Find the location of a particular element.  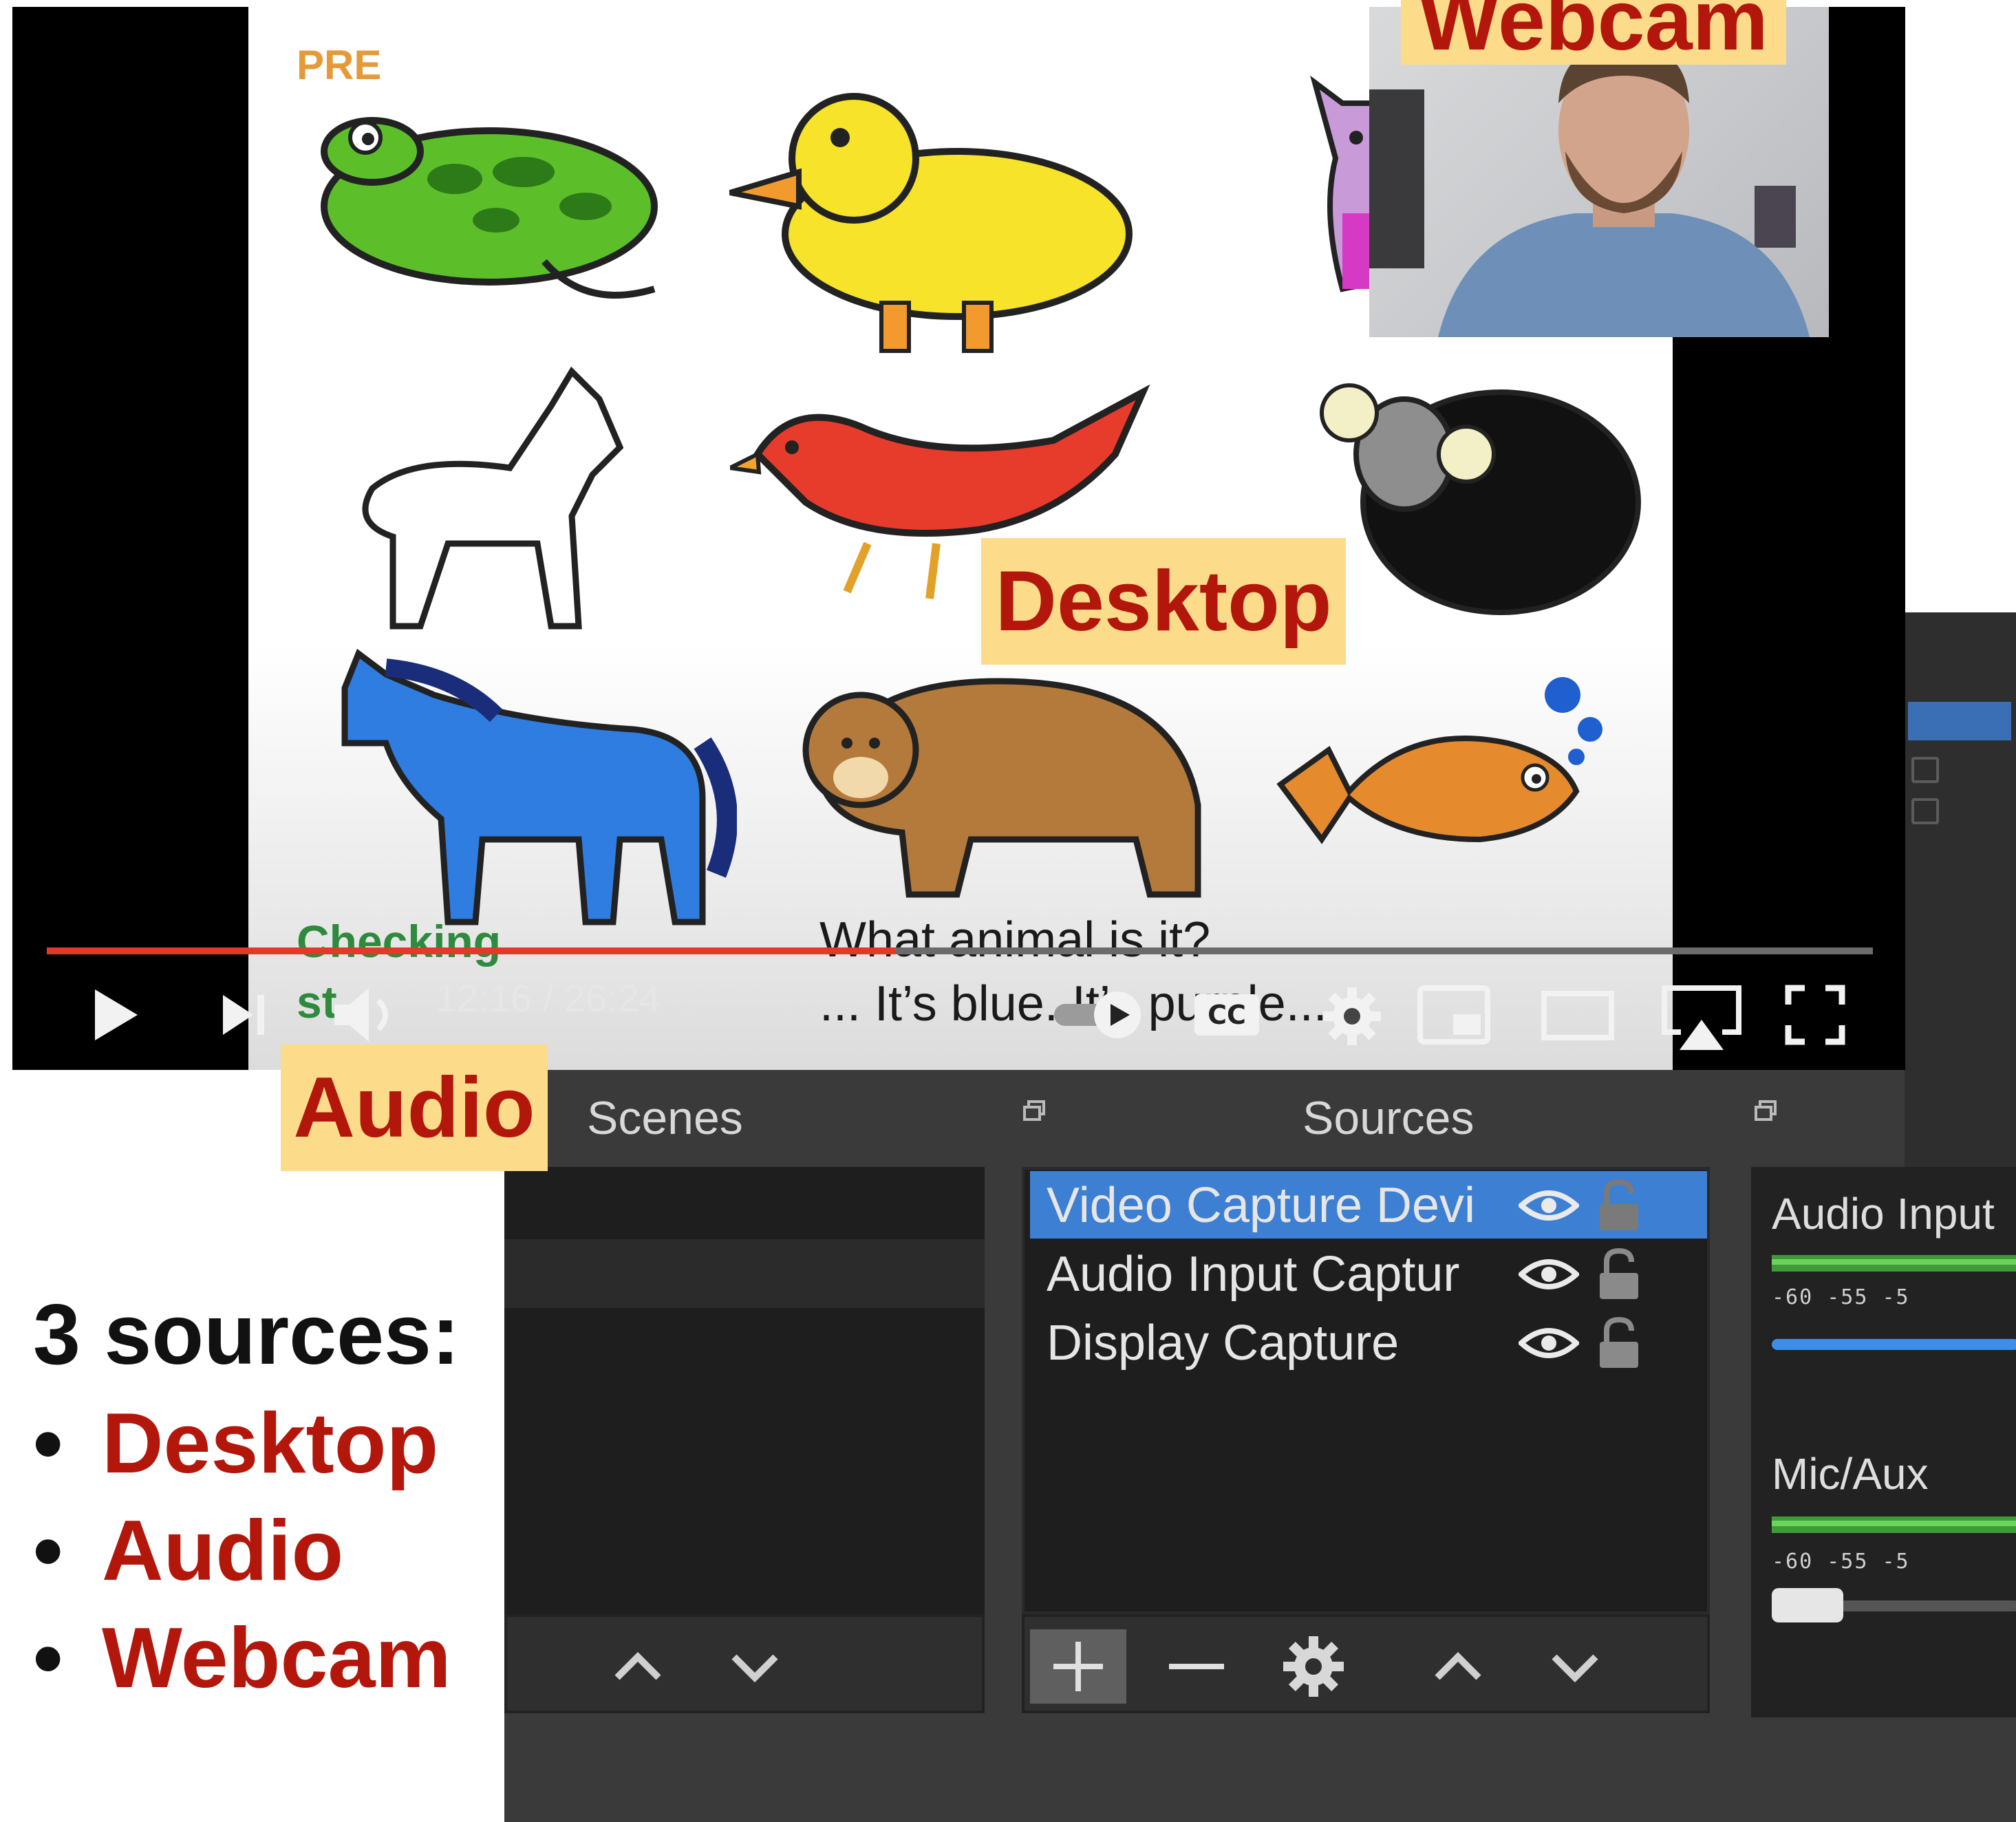

cc-icon: CC is located at coordinates (1226, 1015).